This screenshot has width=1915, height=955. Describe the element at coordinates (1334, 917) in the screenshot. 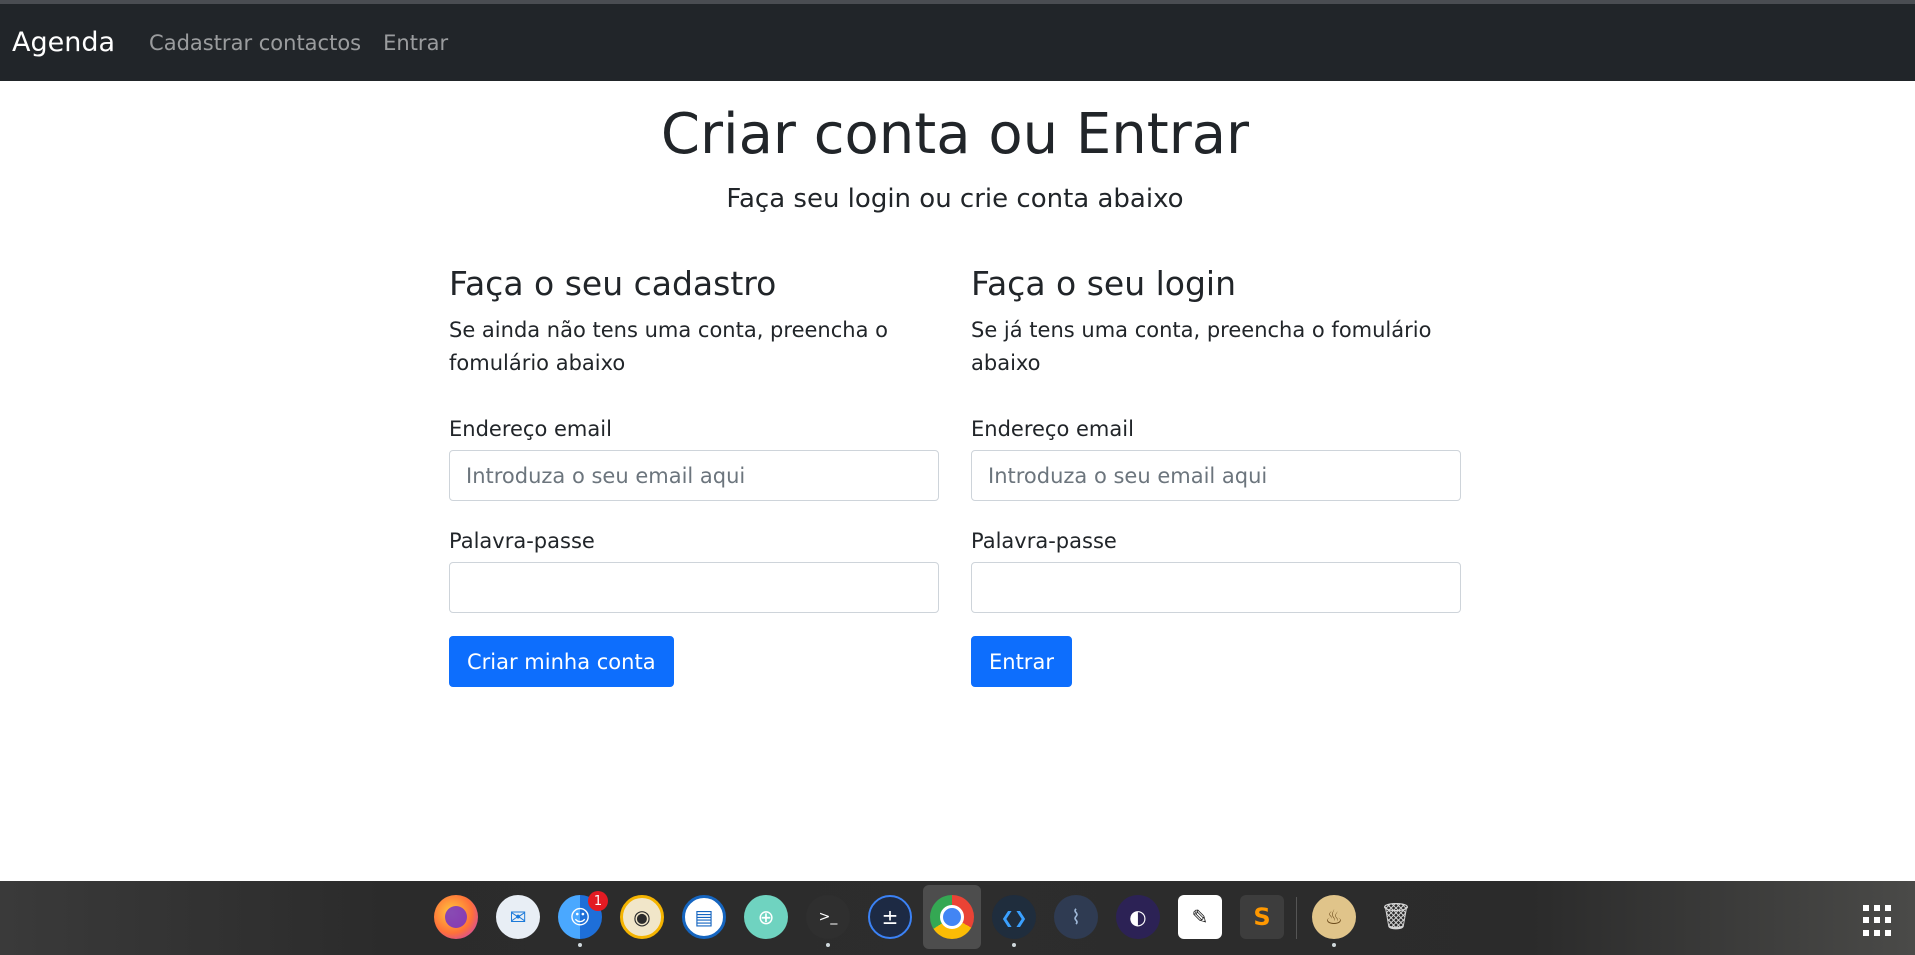

I see `archive-glyph: ♨` at that location.